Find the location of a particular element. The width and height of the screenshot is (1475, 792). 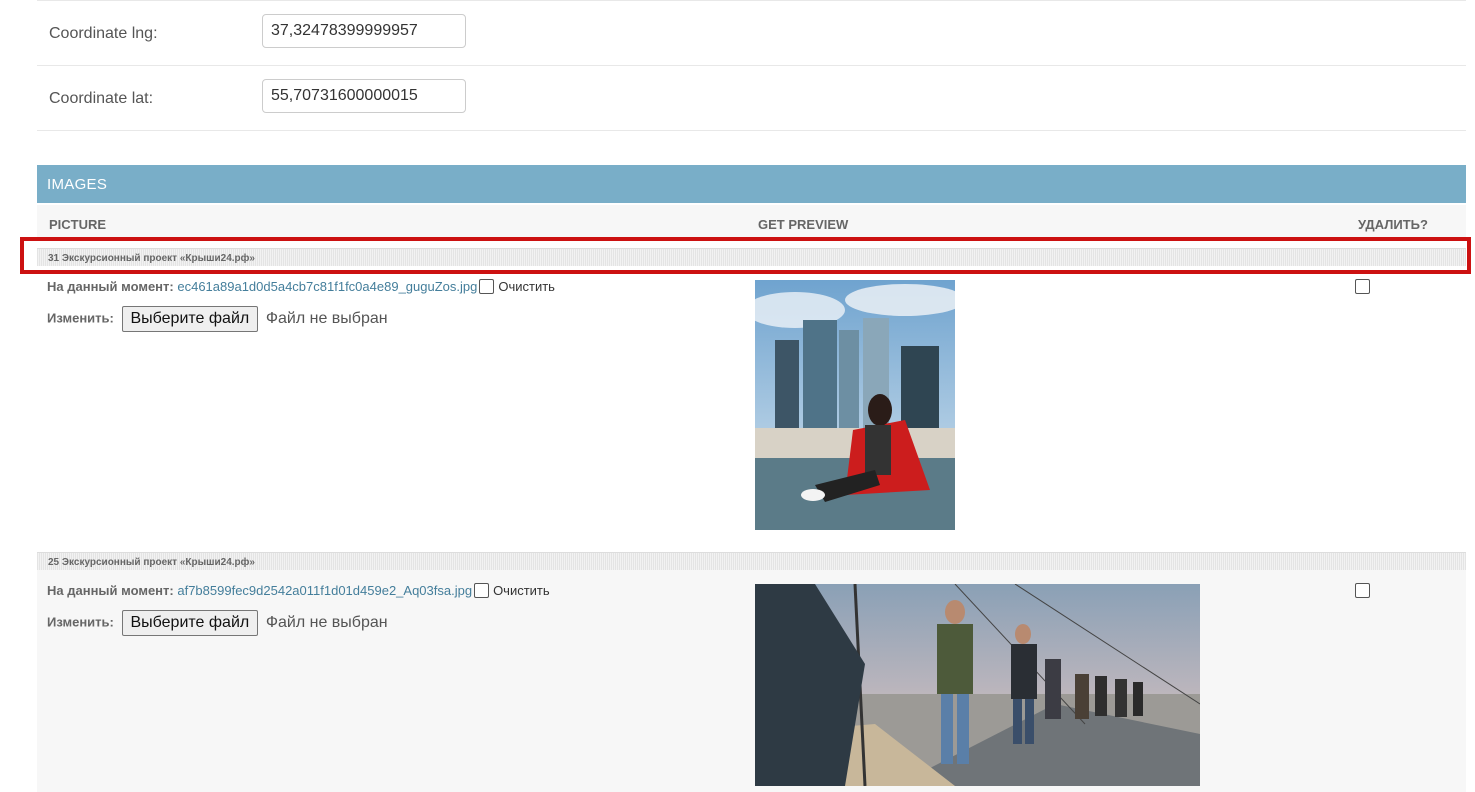

inline-item-title: 25 Экскурсионный проект «Крыши24.рф» is located at coordinates (751, 561).